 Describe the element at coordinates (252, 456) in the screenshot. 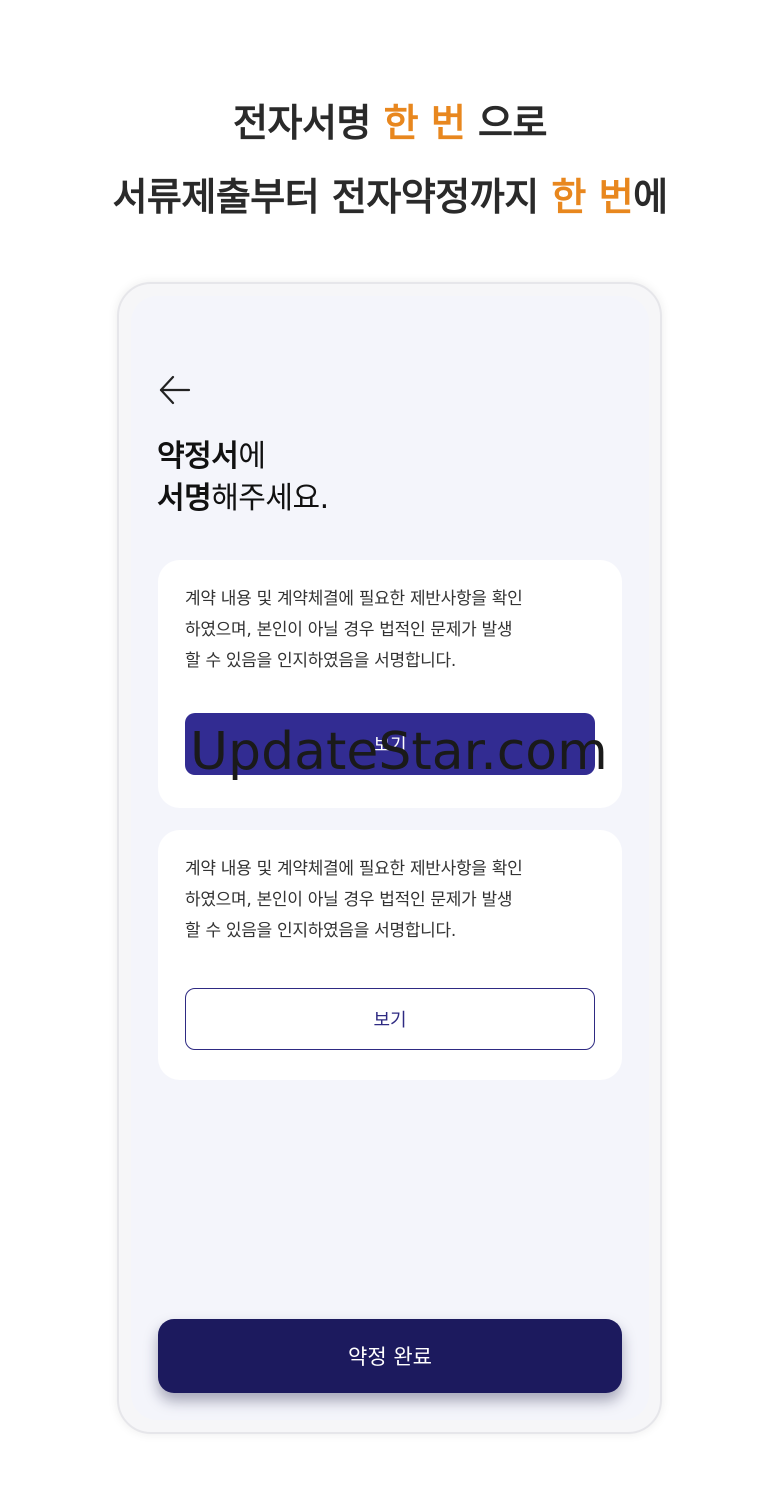

I see `title-line-1-rest: 에` at that location.